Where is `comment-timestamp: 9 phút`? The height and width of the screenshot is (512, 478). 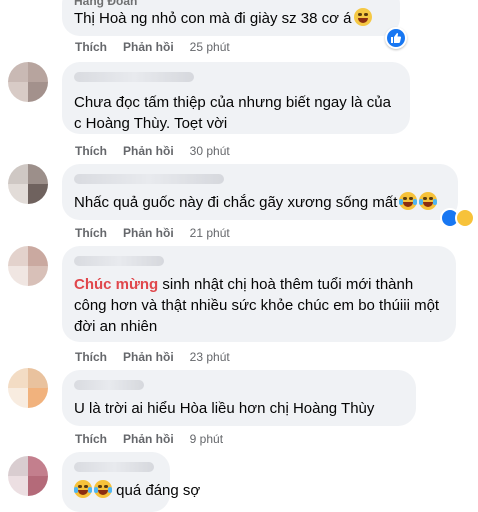 comment-timestamp: 9 phút is located at coordinates (206, 439).